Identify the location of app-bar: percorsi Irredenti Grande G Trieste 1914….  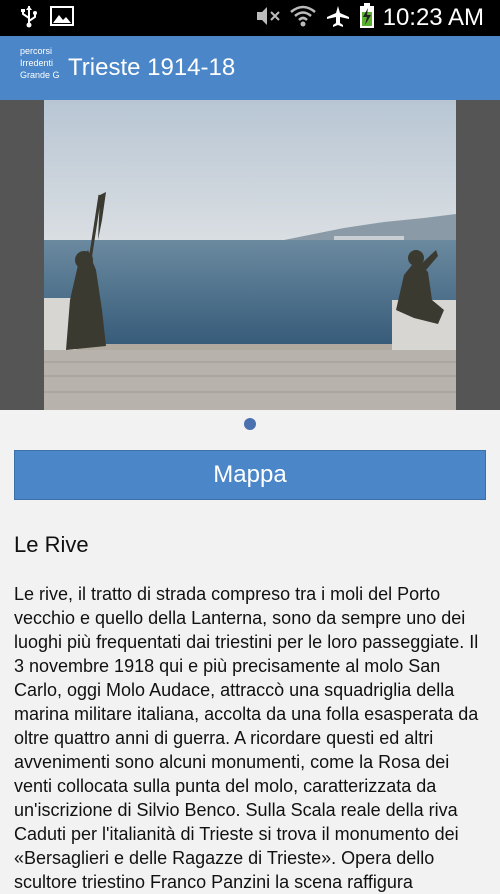
(250, 68).